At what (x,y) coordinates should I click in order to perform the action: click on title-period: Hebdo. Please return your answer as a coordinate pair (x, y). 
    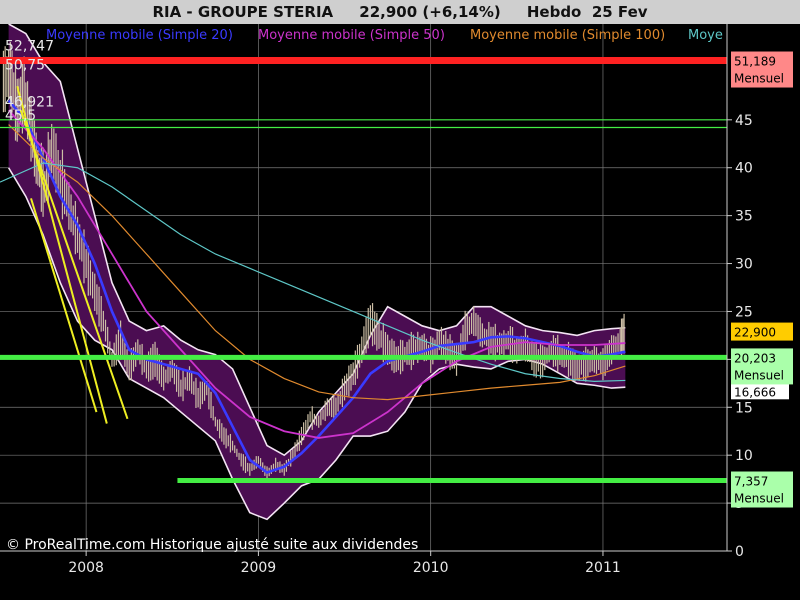
    Looking at the image, I should click on (554, 12).